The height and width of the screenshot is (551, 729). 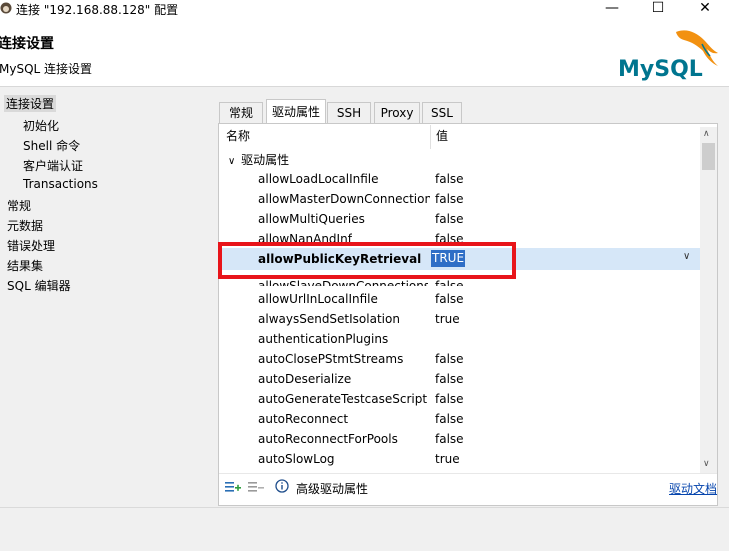 What do you see at coordinates (304, 379) in the screenshot?
I see `property-name: autoDeserialize` at bounding box center [304, 379].